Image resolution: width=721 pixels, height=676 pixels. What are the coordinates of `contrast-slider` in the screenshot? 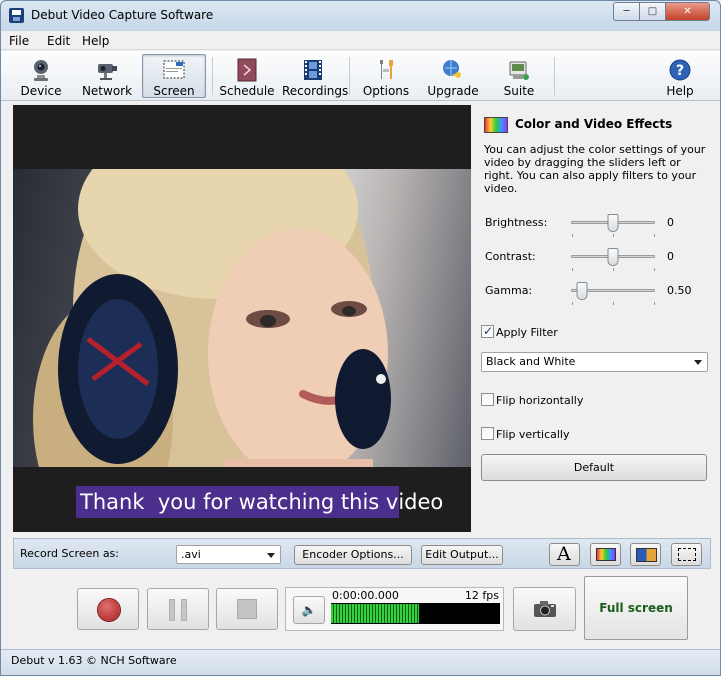 It's located at (613, 259).